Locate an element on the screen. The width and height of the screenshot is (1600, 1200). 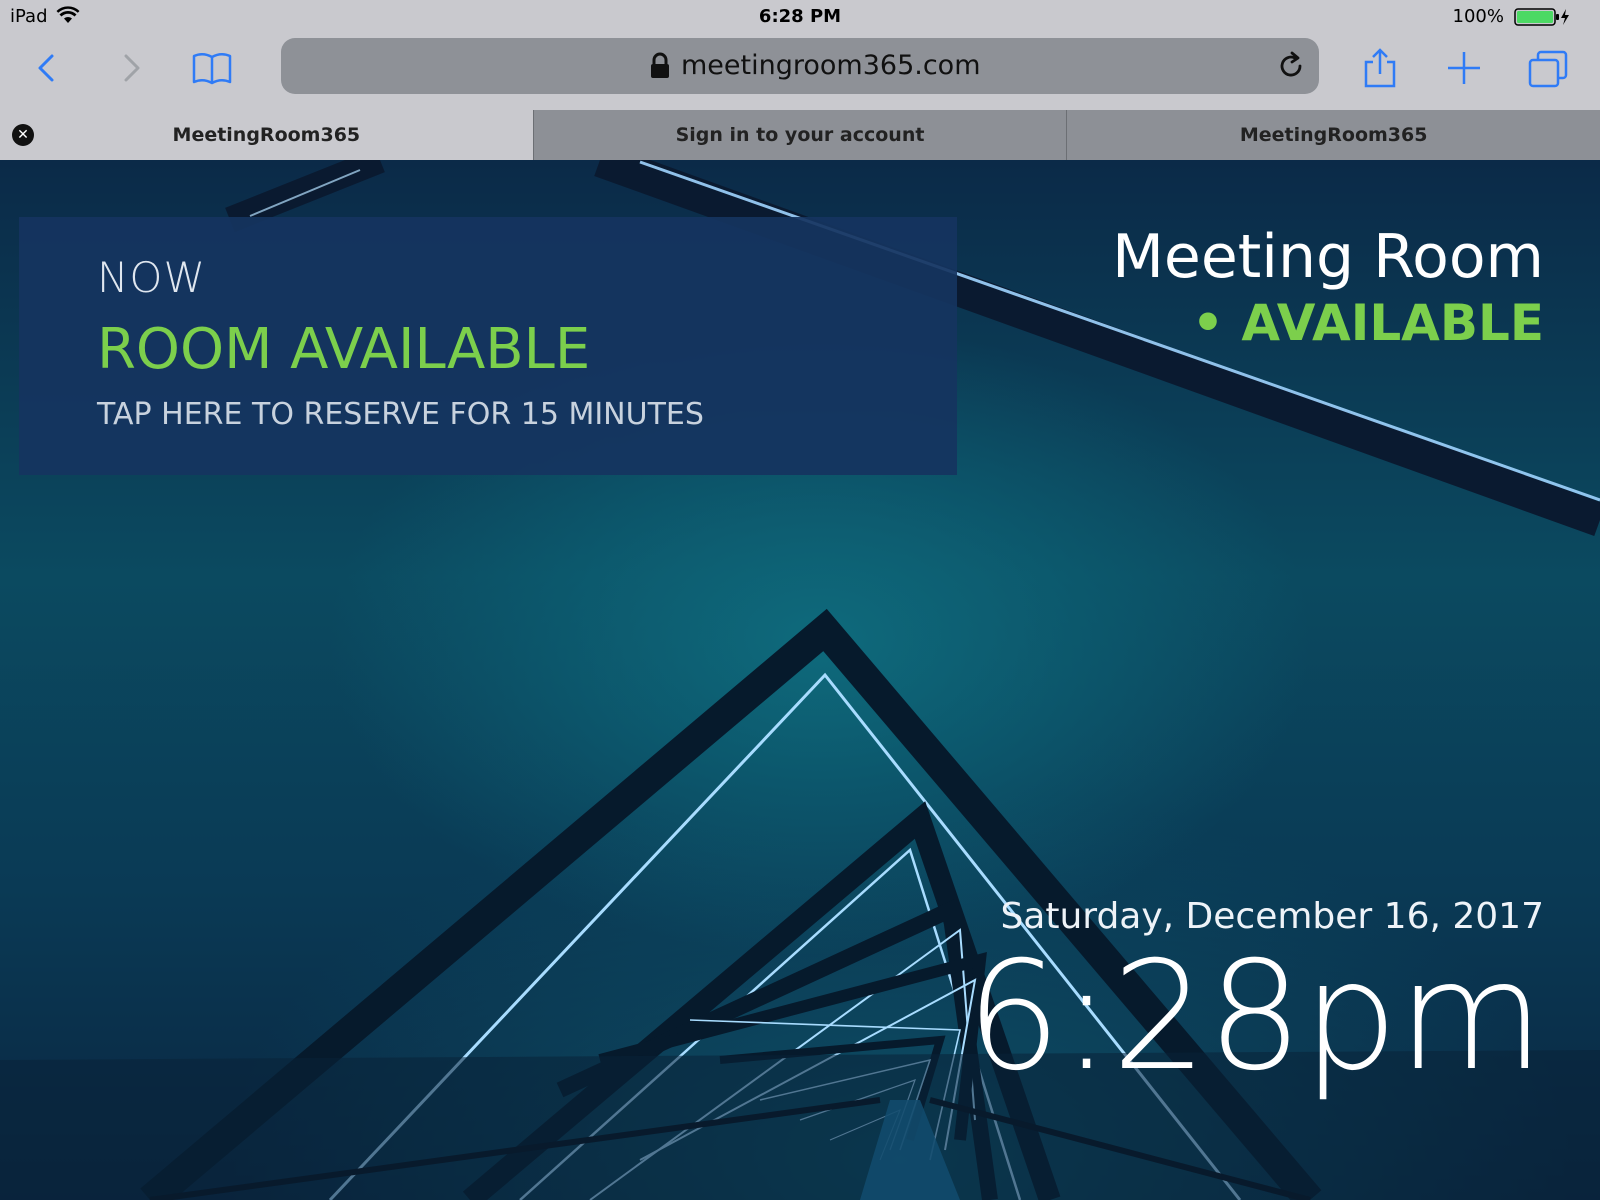
browser-toolbar: meetingroom365.com is located at coordinates (800, 71).